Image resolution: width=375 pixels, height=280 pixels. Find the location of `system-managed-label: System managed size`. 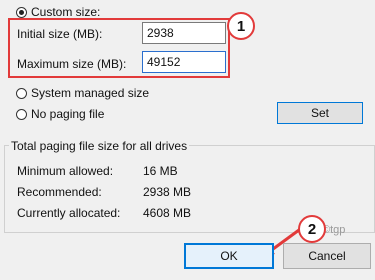

system-managed-label: System managed size is located at coordinates (90, 93).